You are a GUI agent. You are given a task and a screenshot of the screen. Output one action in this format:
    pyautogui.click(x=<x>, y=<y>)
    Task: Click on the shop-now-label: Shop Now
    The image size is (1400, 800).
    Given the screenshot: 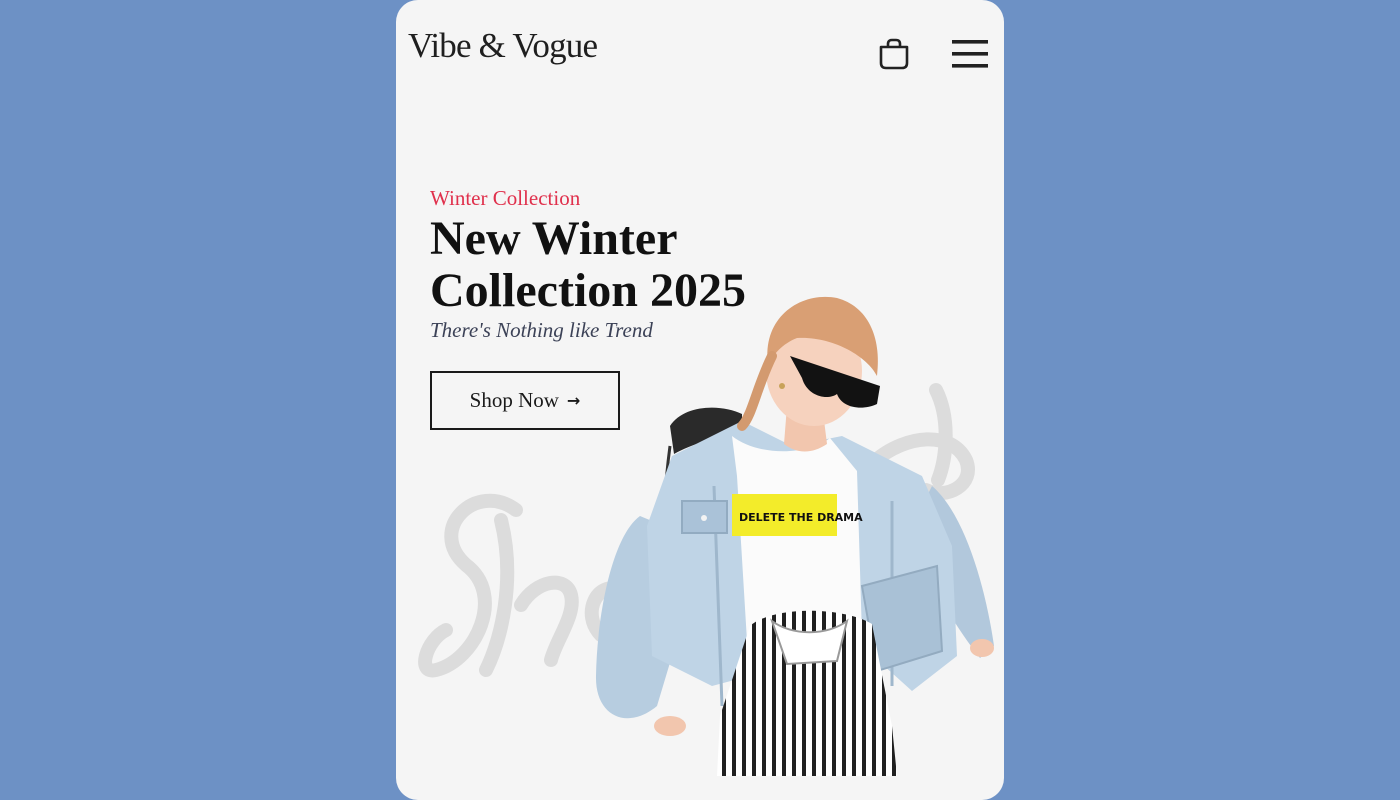 What is the action you would take?
    pyautogui.click(x=514, y=400)
    